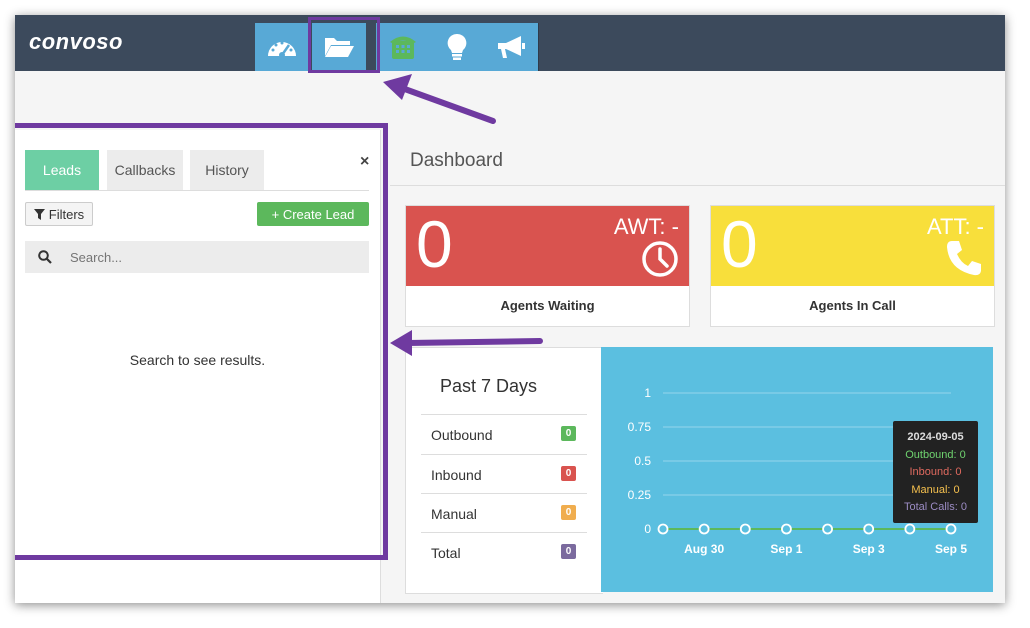 This screenshot has height=628, width=1030. Describe the element at coordinates (439, 99) in the screenshot. I see `arrow-to-nav` at that location.